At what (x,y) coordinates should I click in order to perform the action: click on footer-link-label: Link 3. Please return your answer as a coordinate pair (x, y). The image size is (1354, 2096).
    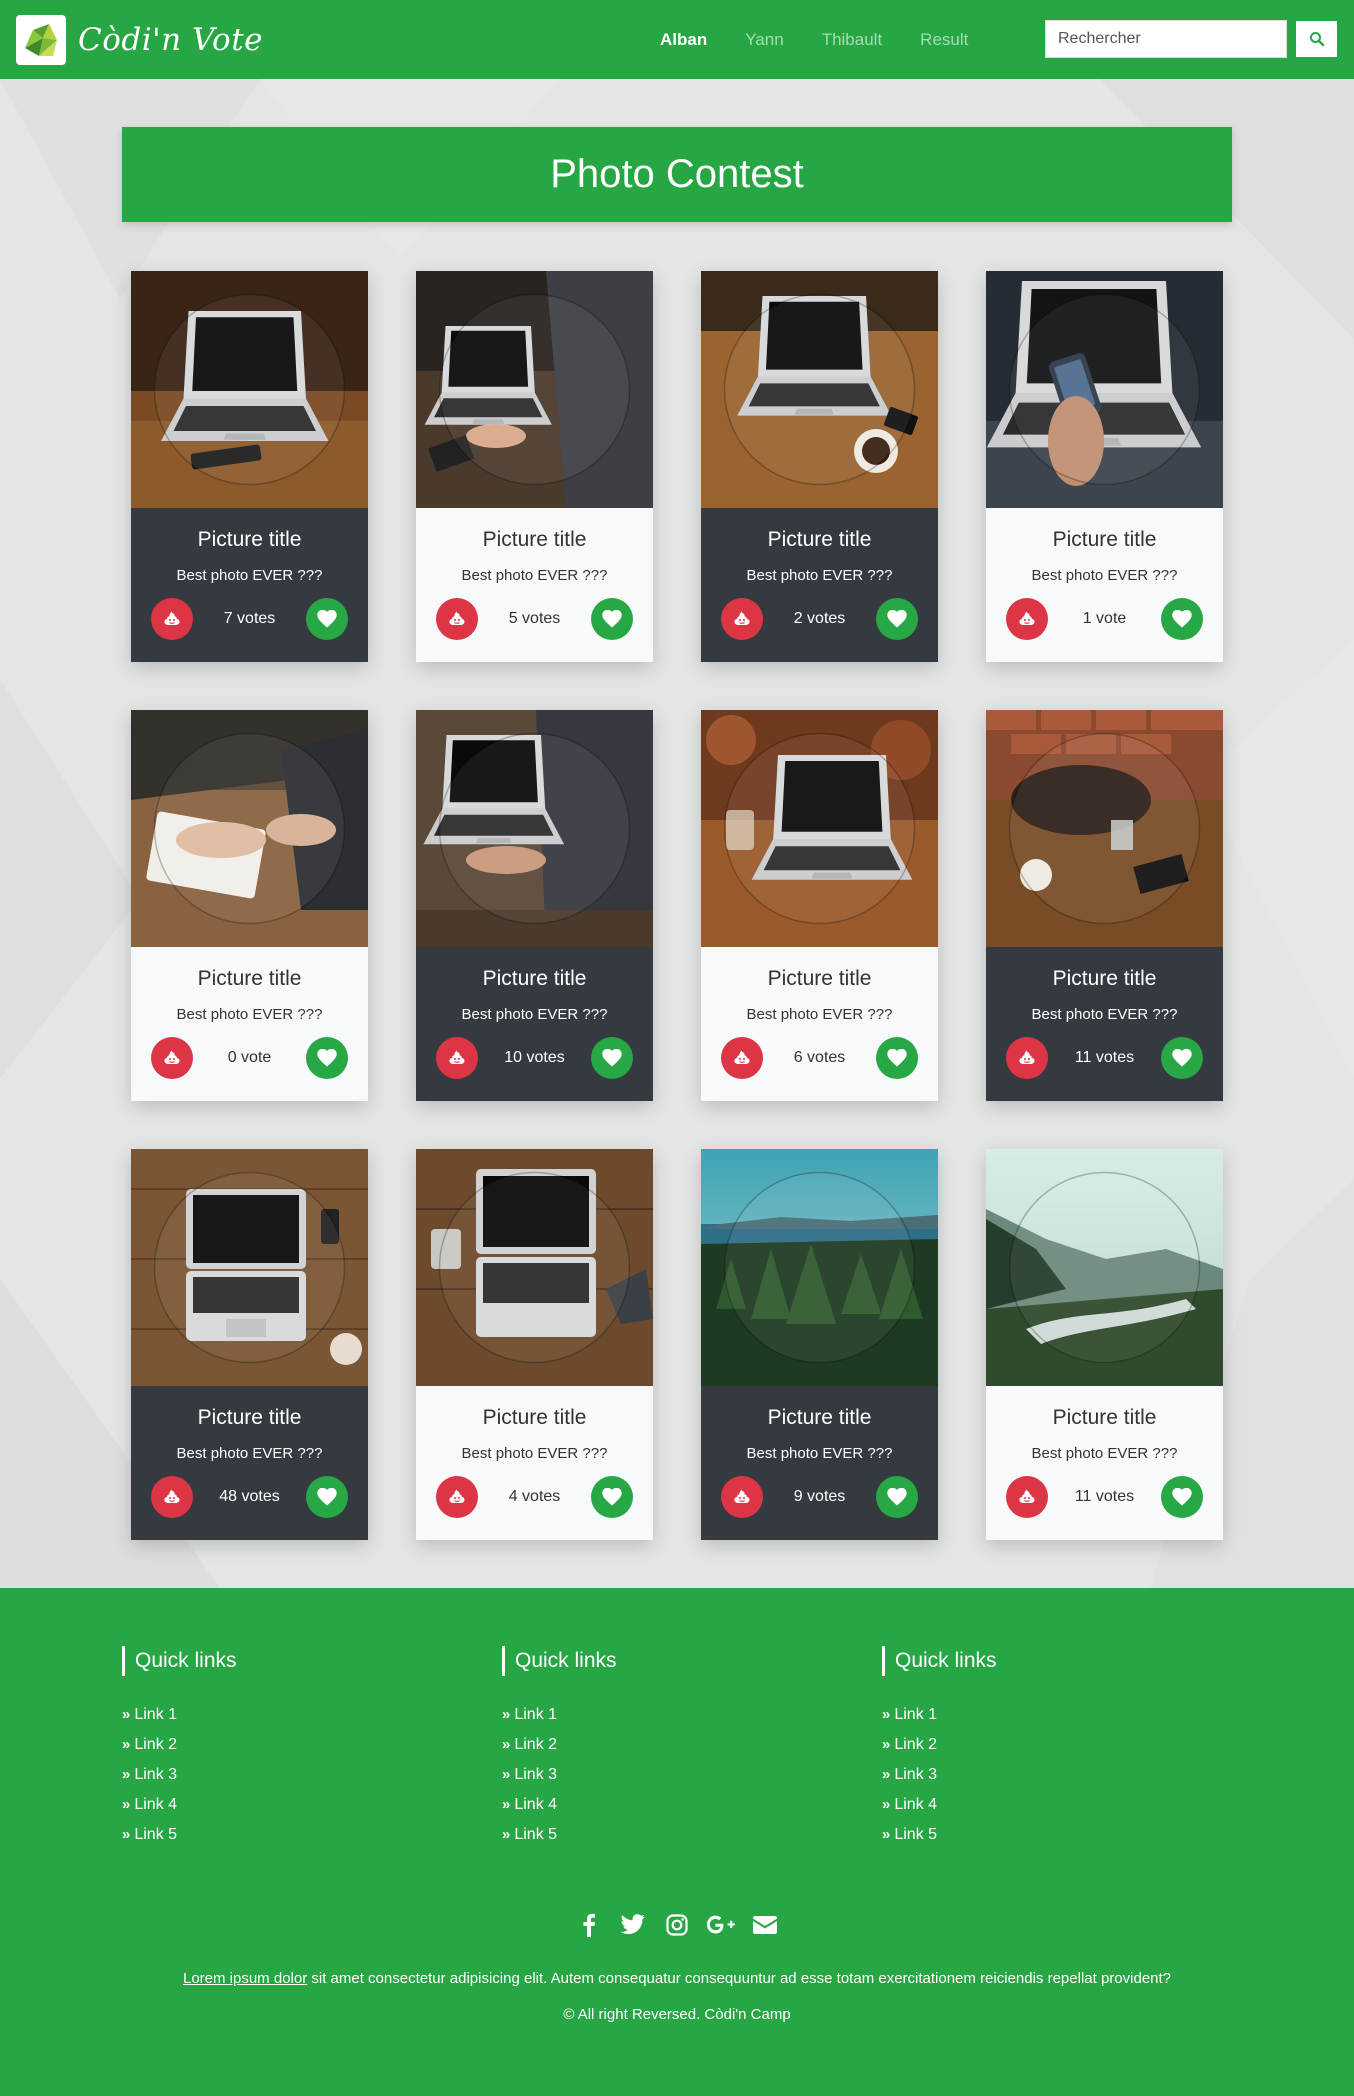
    Looking at the image, I should click on (916, 1774).